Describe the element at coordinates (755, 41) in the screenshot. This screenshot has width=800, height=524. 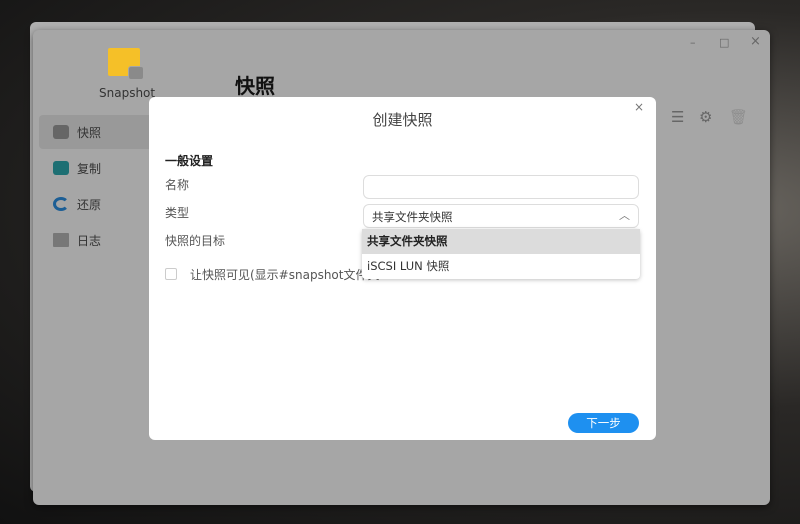
I see `close-button: ×` at that location.